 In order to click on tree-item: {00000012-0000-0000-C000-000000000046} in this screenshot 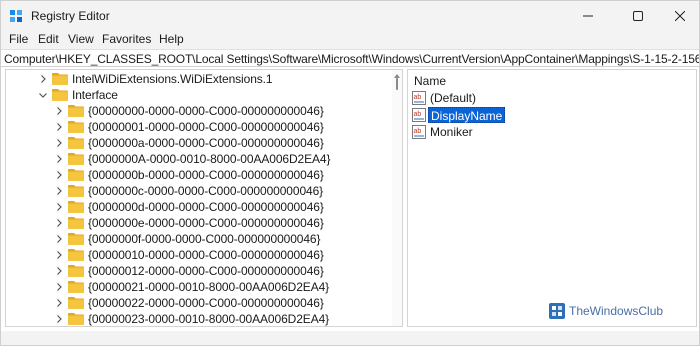, I will do `click(199, 271)`.